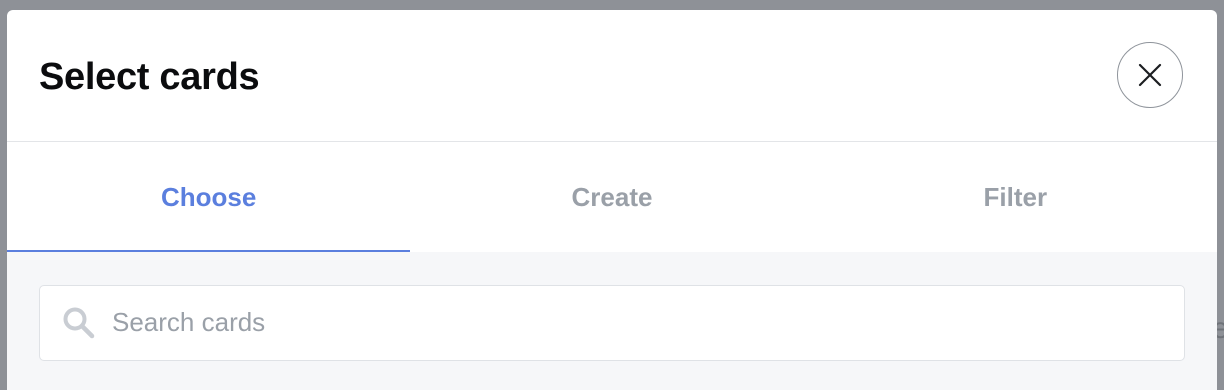 The width and height of the screenshot is (1224, 390). I want to click on close-icon, so click(1150, 75).